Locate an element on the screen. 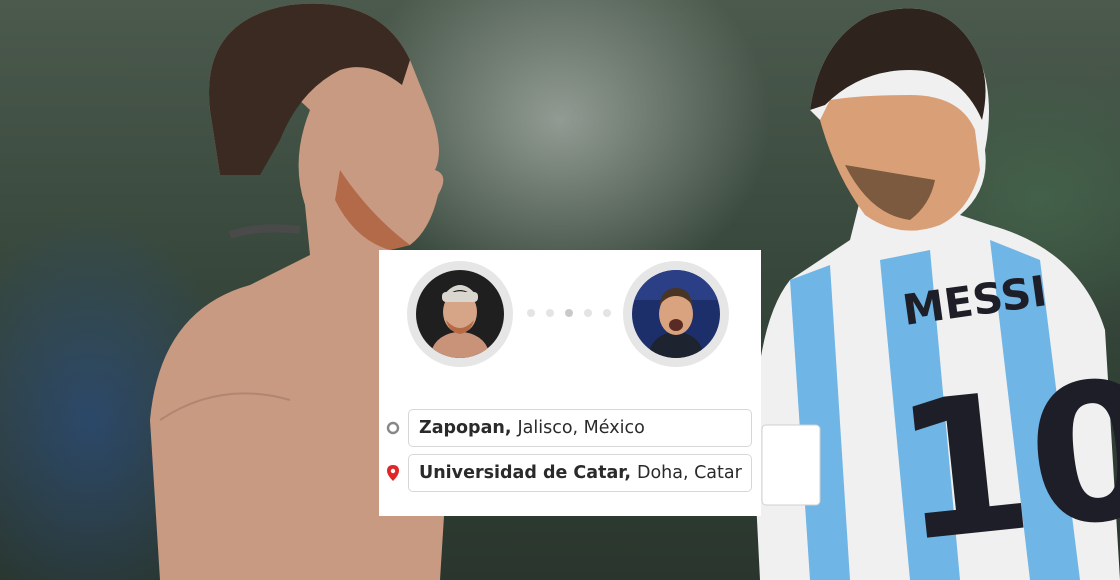 This screenshot has width=1120, height=580. origin-row: Zapopan, Jalisco, México is located at coordinates (570, 428).